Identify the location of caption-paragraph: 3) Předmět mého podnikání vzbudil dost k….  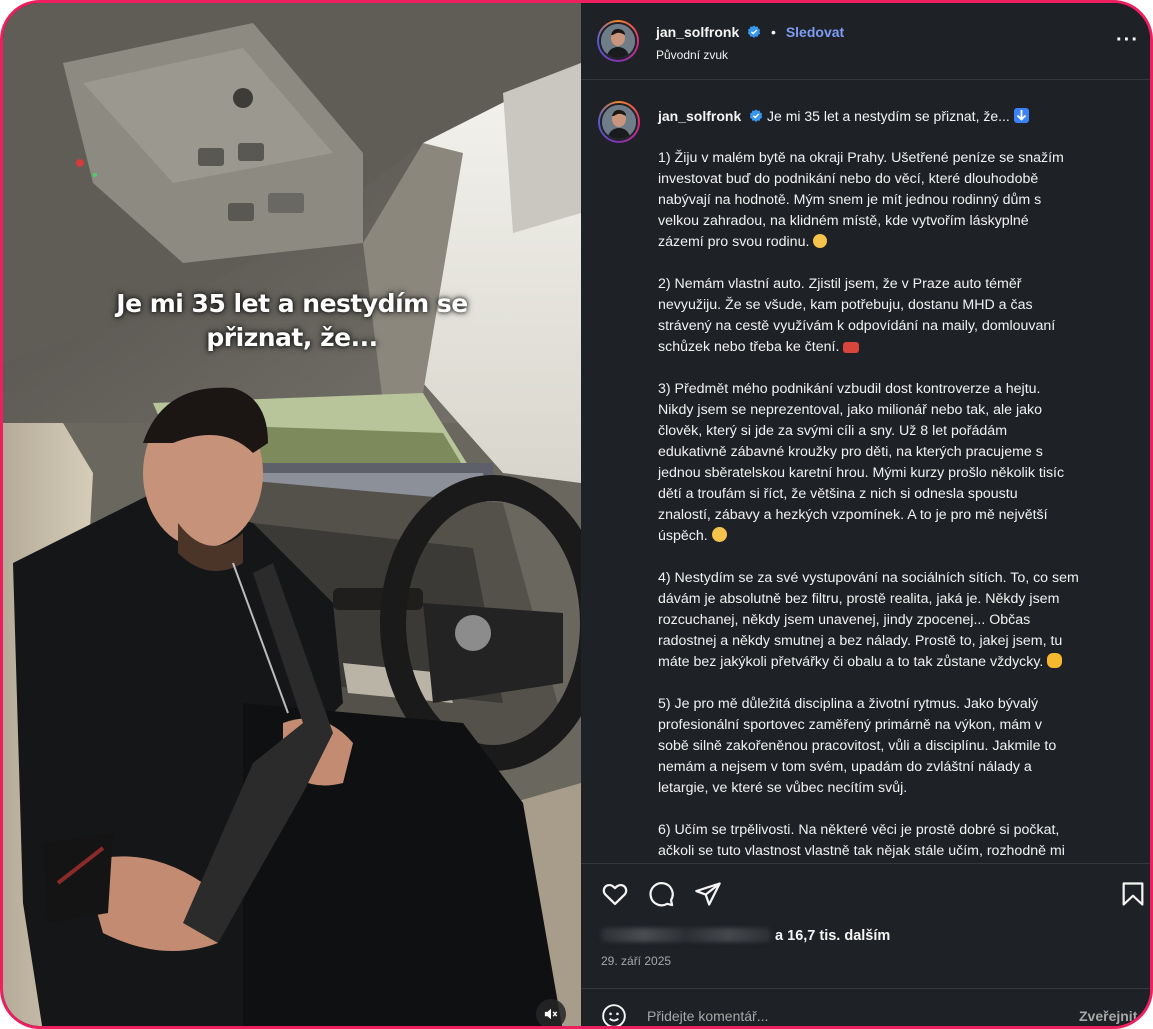
(861, 462).